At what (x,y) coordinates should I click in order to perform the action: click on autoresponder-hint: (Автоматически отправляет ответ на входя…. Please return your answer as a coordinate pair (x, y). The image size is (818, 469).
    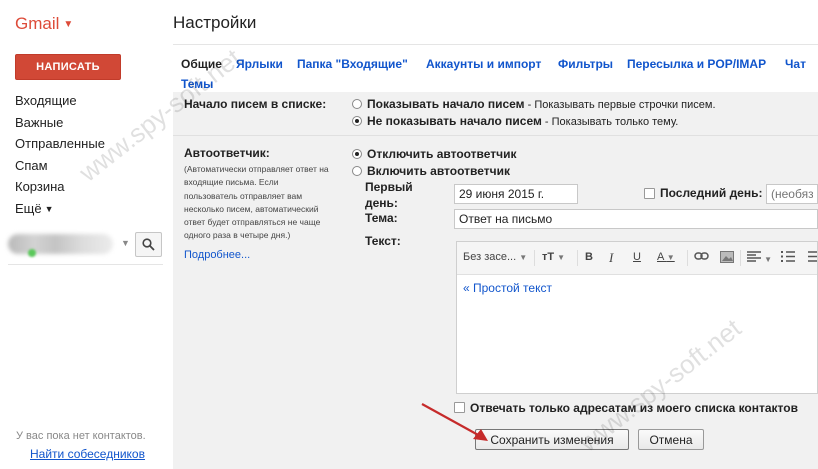
    Looking at the image, I should click on (256, 202).